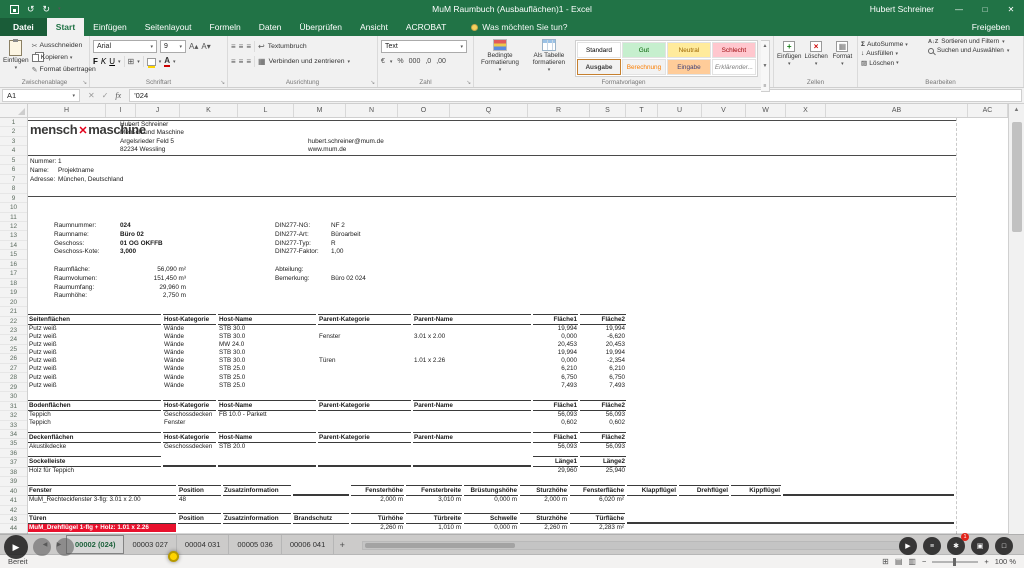 This screenshot has height=568, width=1024. Describe the element at coordinates (267, 329) in the screenshot. I see `cell: STB 30.0` at that location.